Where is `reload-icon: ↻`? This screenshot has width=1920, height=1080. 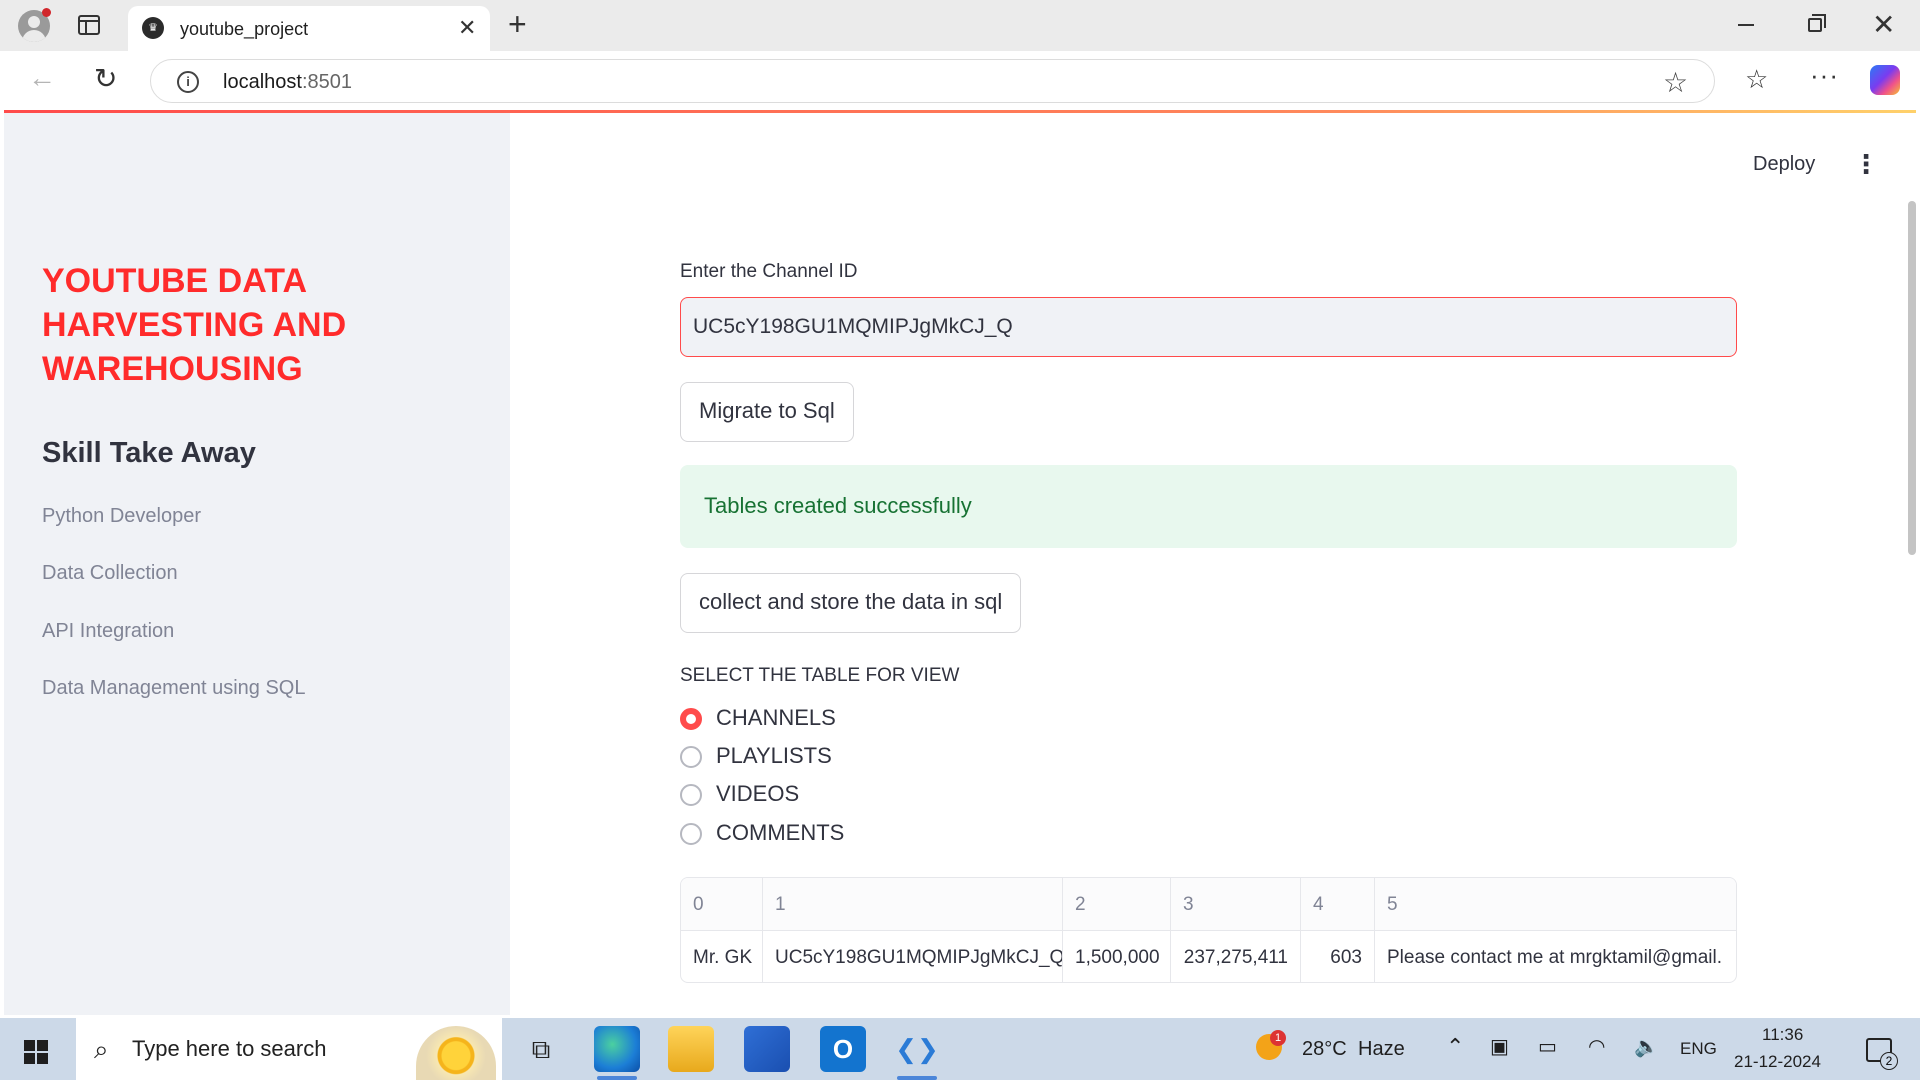 reload-icon: ↻ is located at coordinates (105, 78).